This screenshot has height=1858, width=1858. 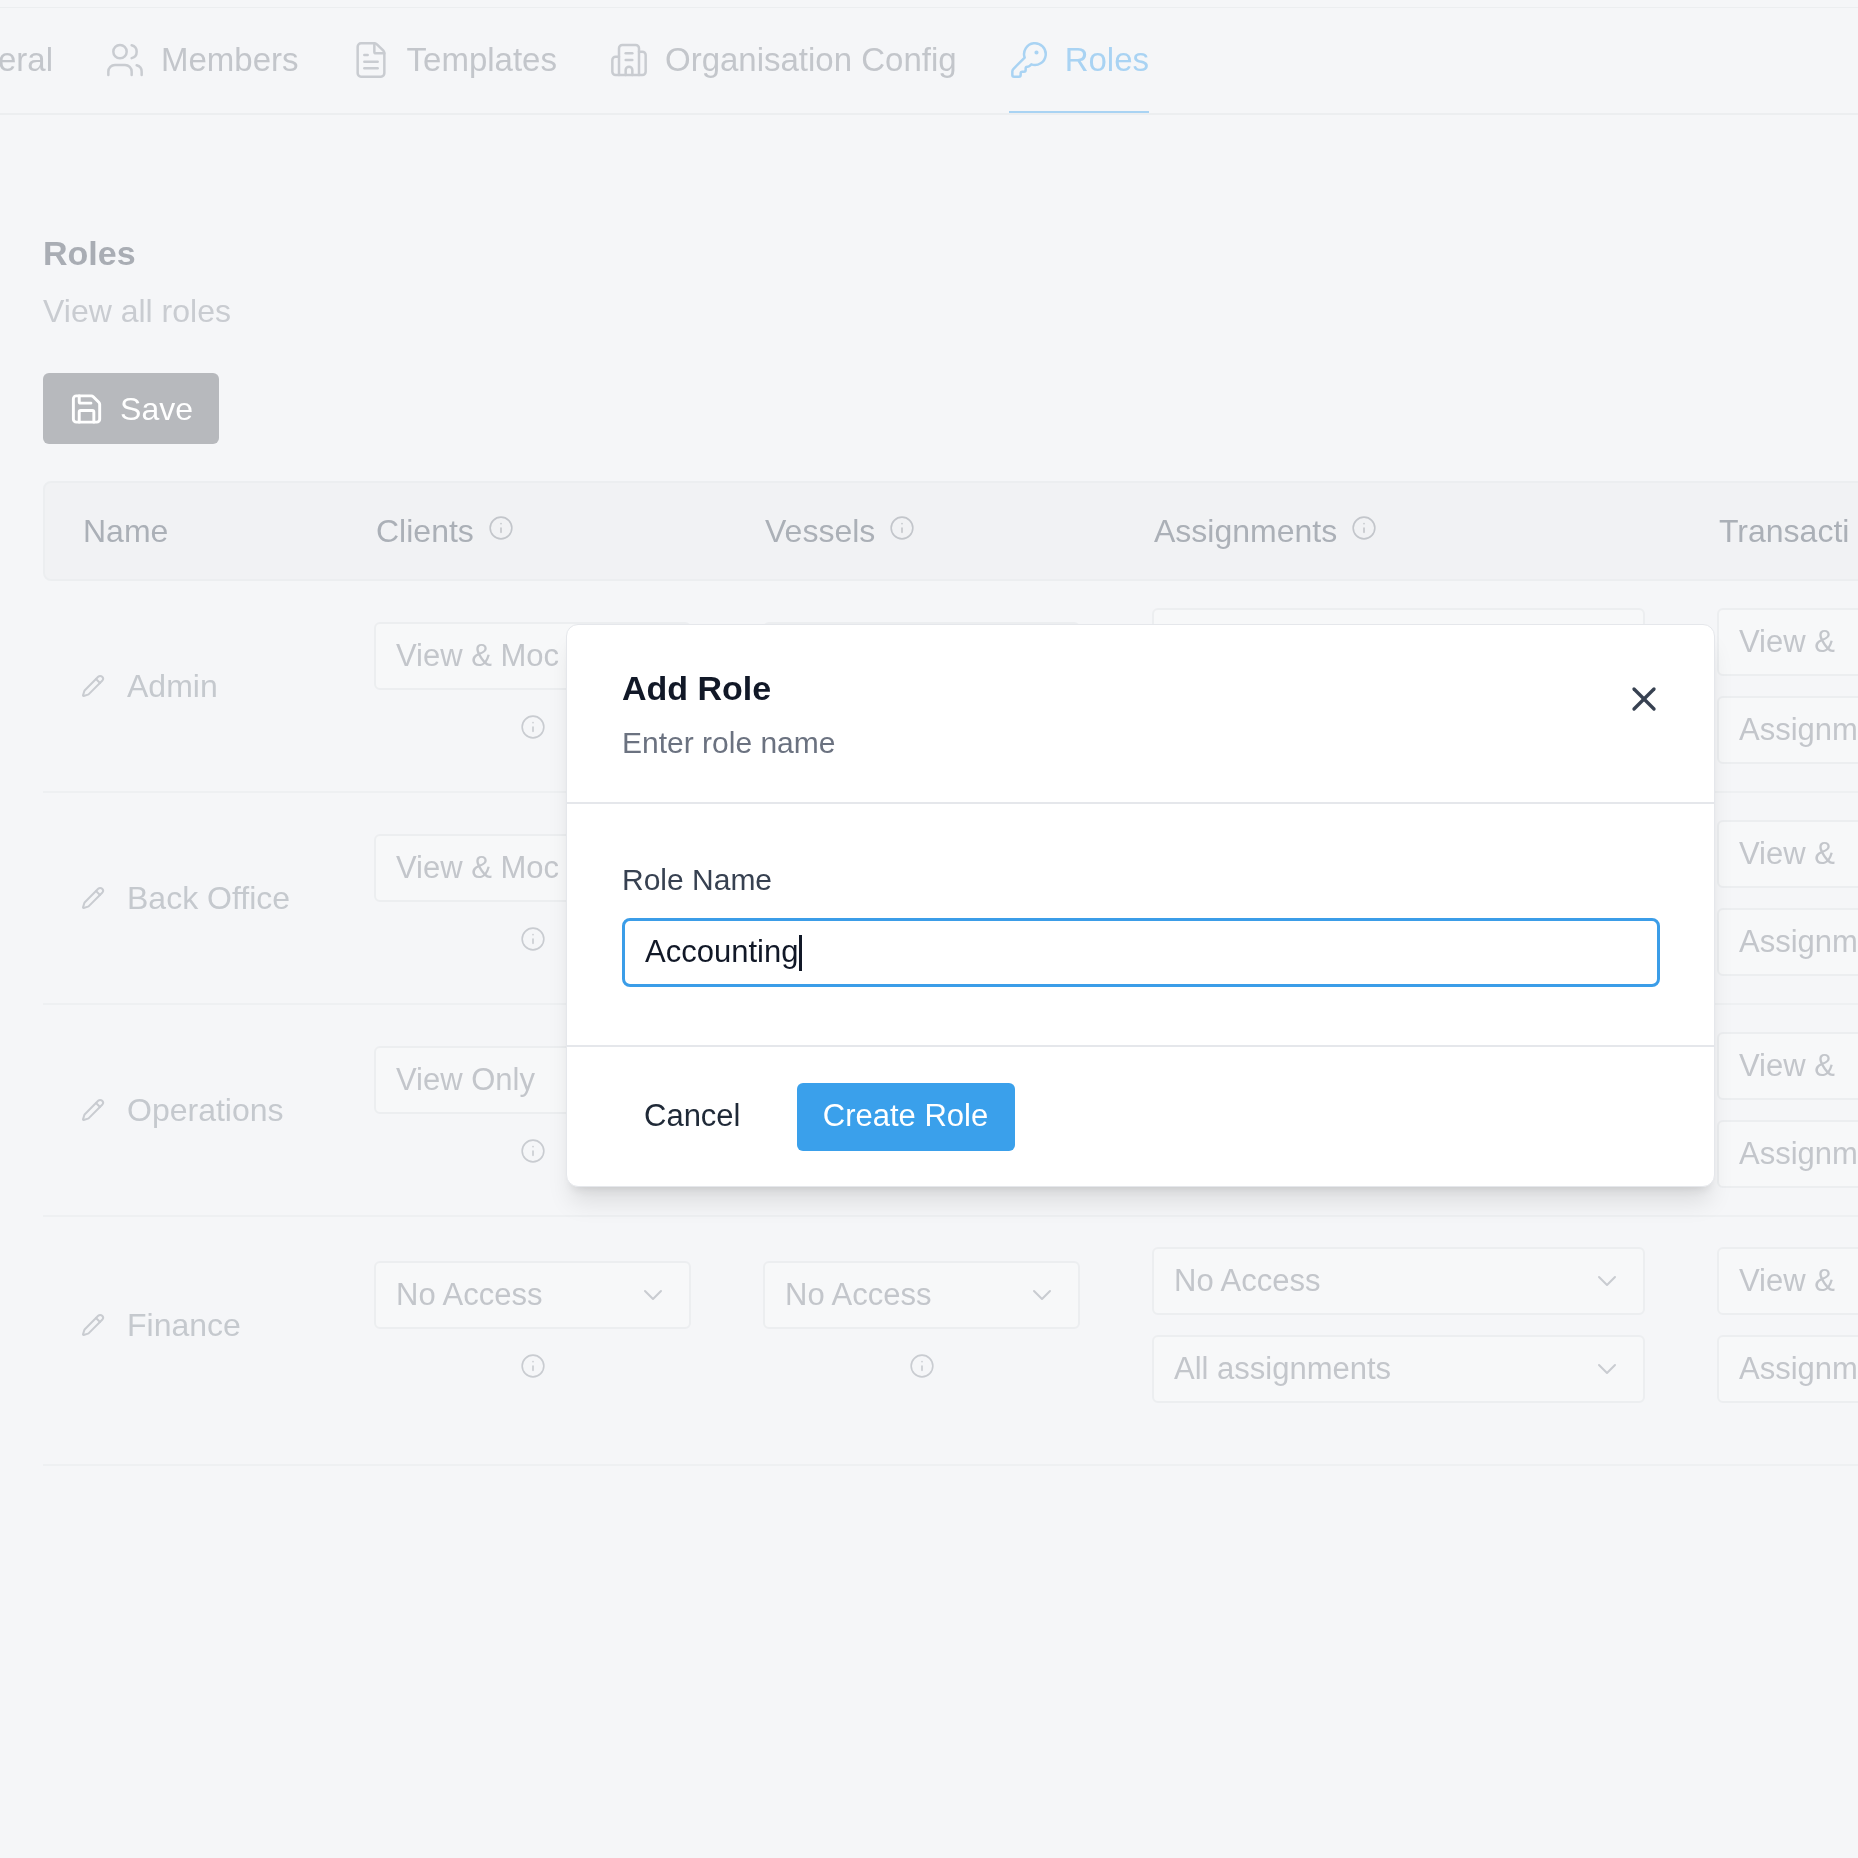 I want to click on column-header: Assignments, so click(x=1246, y=531).